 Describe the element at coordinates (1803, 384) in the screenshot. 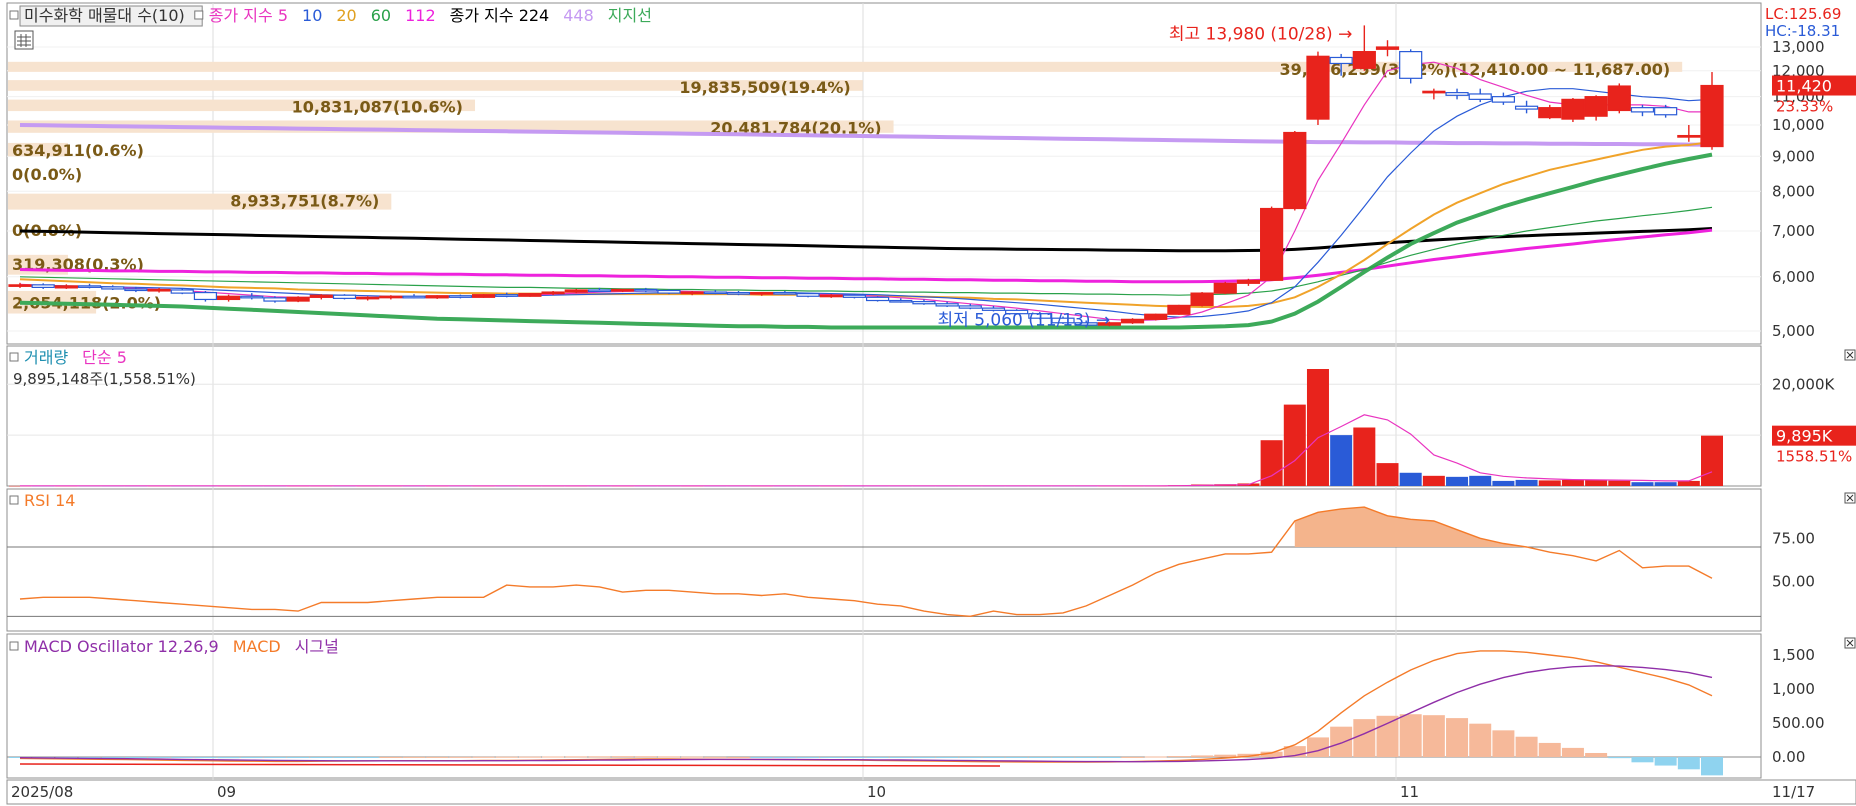

I see `volume-tick-label: 20,000K` at that location.